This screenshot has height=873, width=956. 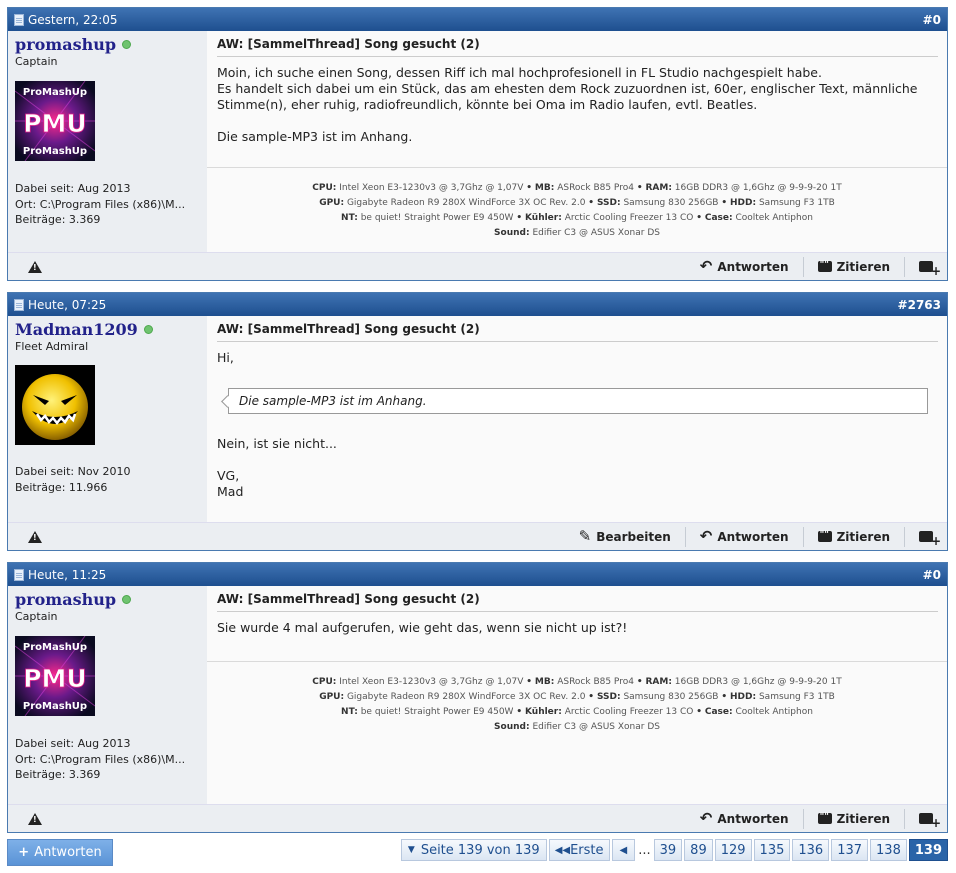 I want to click on page-jump-dropdown: ▼ Seite 139 von 139, so click(x=473, y=850).